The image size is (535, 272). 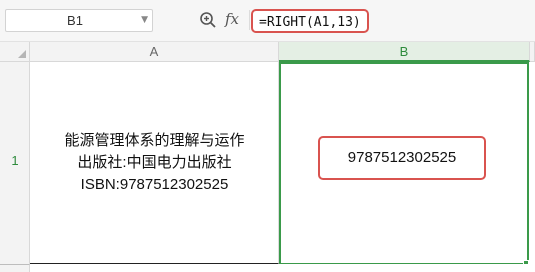 What do you see at coordinates (154, 184) in the screenshot?
I see `cell-a1-line: ISBN:9787512302525` at bounding box center [154, 184].